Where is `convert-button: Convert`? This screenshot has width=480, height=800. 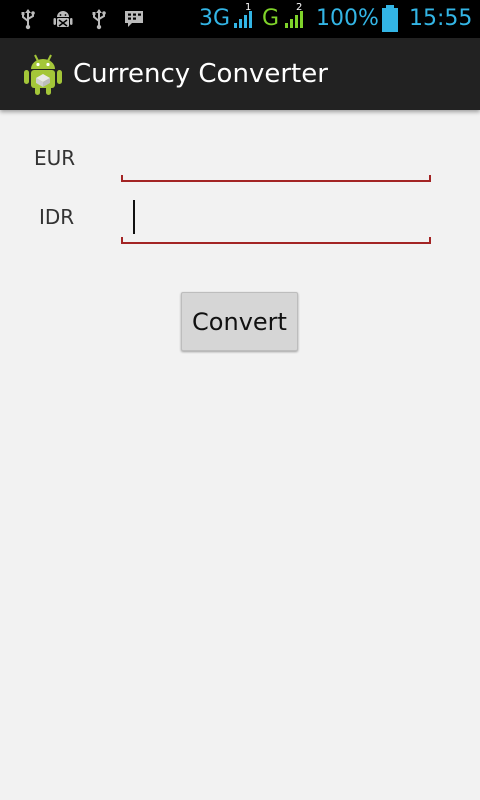
convert-button: Convert is located at coordinates (239, 321).